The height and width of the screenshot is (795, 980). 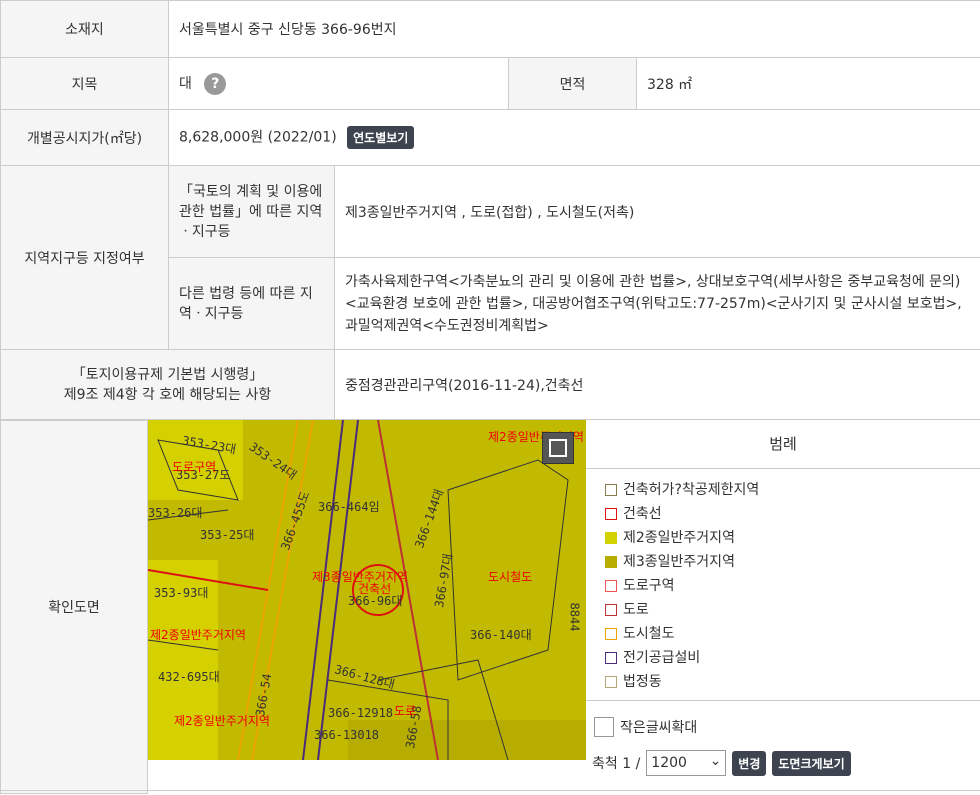 I want to click on yearly-view-button: 연도별보기, so click(x=380, y=137).